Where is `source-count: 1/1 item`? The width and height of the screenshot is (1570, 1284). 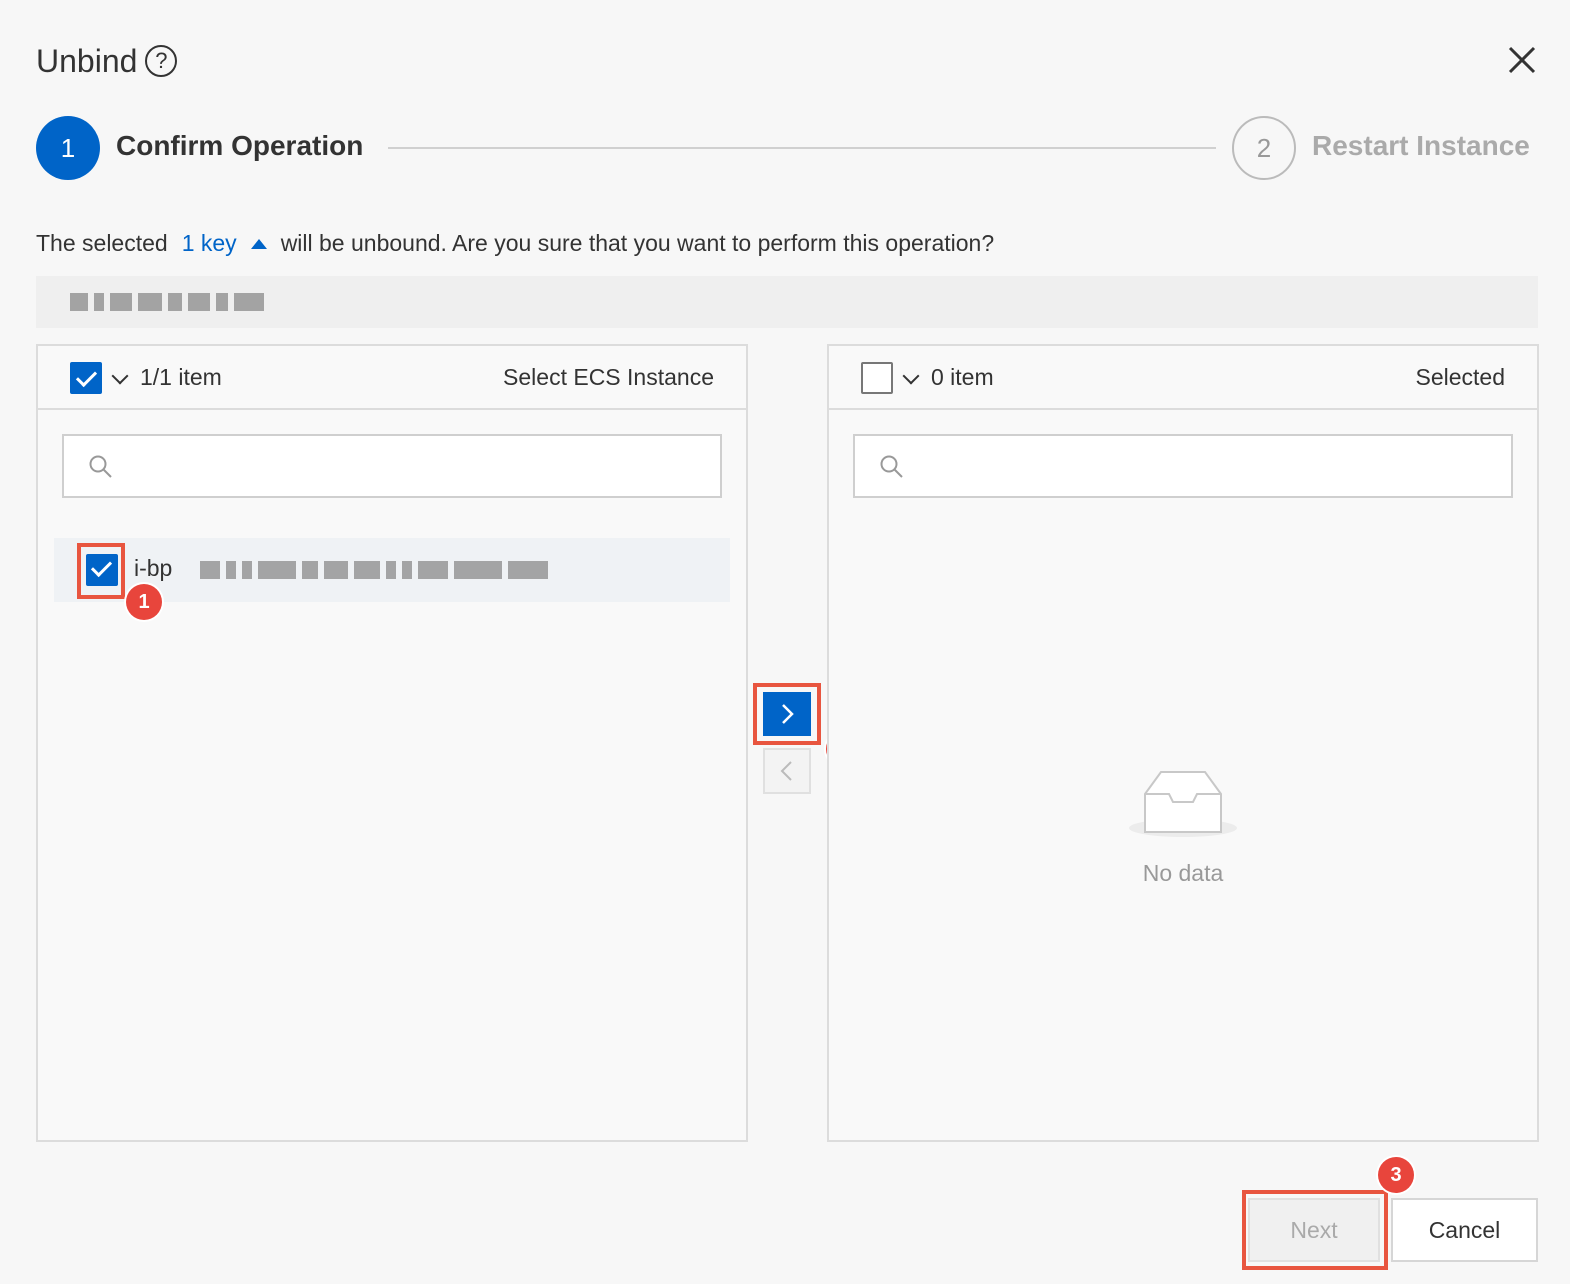 source-count: 1/1 item is located at coordinates (181, 377).